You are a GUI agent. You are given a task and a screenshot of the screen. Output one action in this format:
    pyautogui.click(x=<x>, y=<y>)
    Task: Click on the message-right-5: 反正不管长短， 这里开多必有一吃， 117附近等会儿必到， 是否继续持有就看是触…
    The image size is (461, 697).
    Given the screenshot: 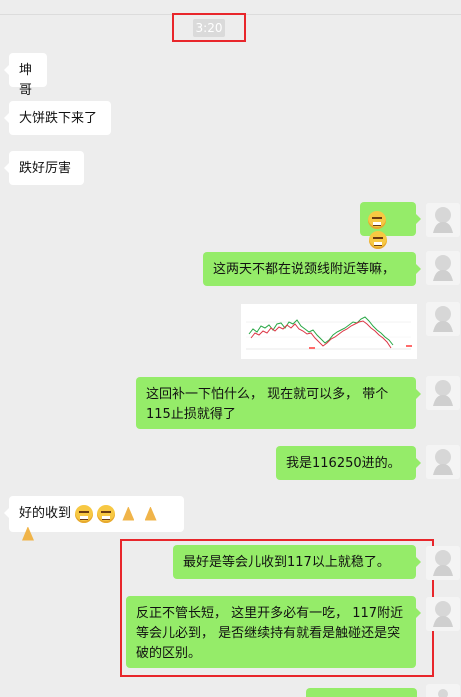 What is the action you would take?
    pyautogui.click(x=273, y=632)
    